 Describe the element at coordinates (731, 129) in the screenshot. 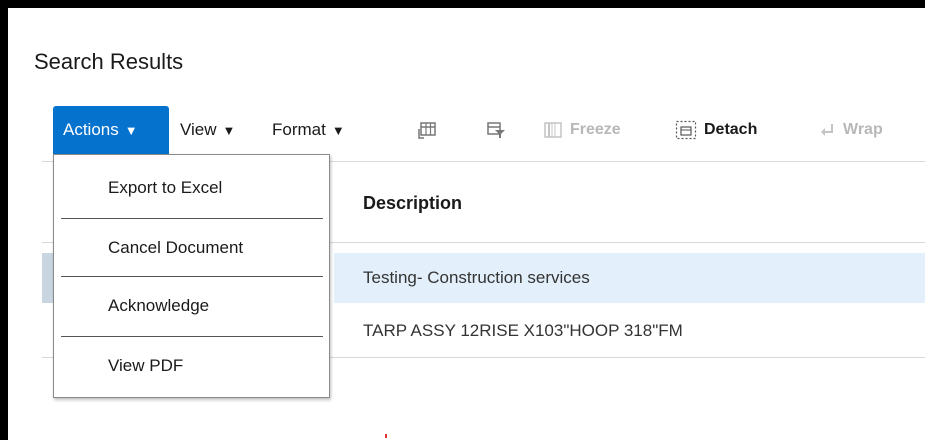

I see `detach-label: Detach` at that location.